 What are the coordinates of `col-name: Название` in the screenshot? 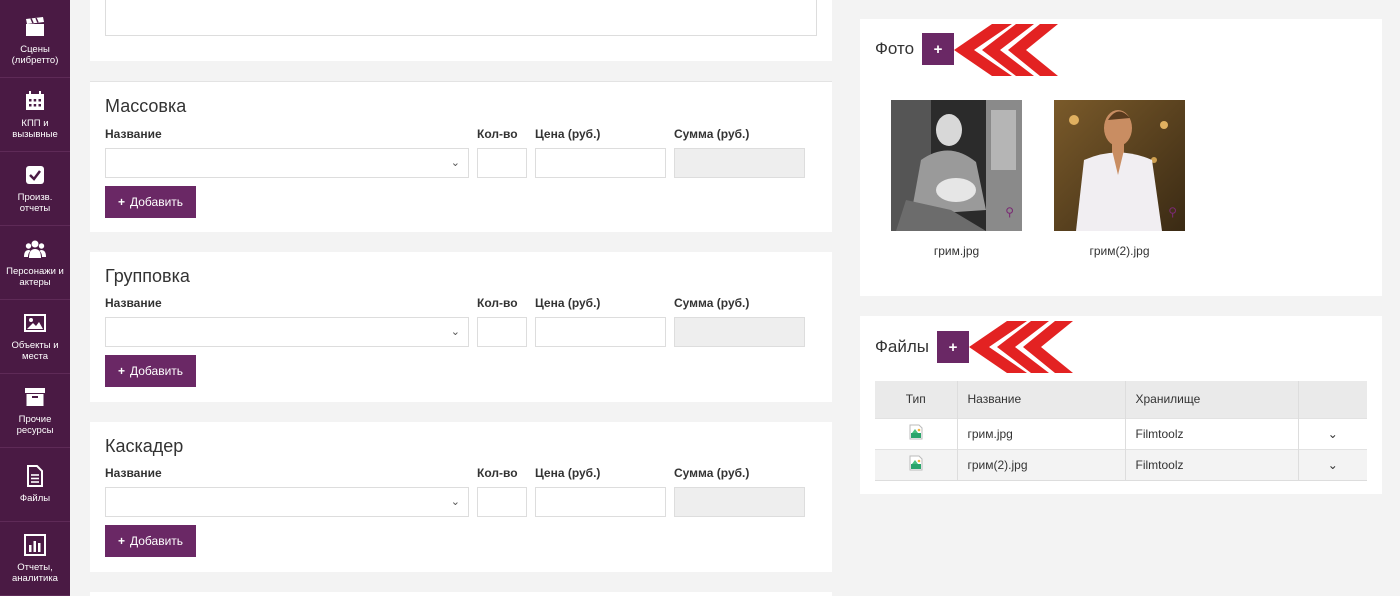 It's located at (1041, 399).